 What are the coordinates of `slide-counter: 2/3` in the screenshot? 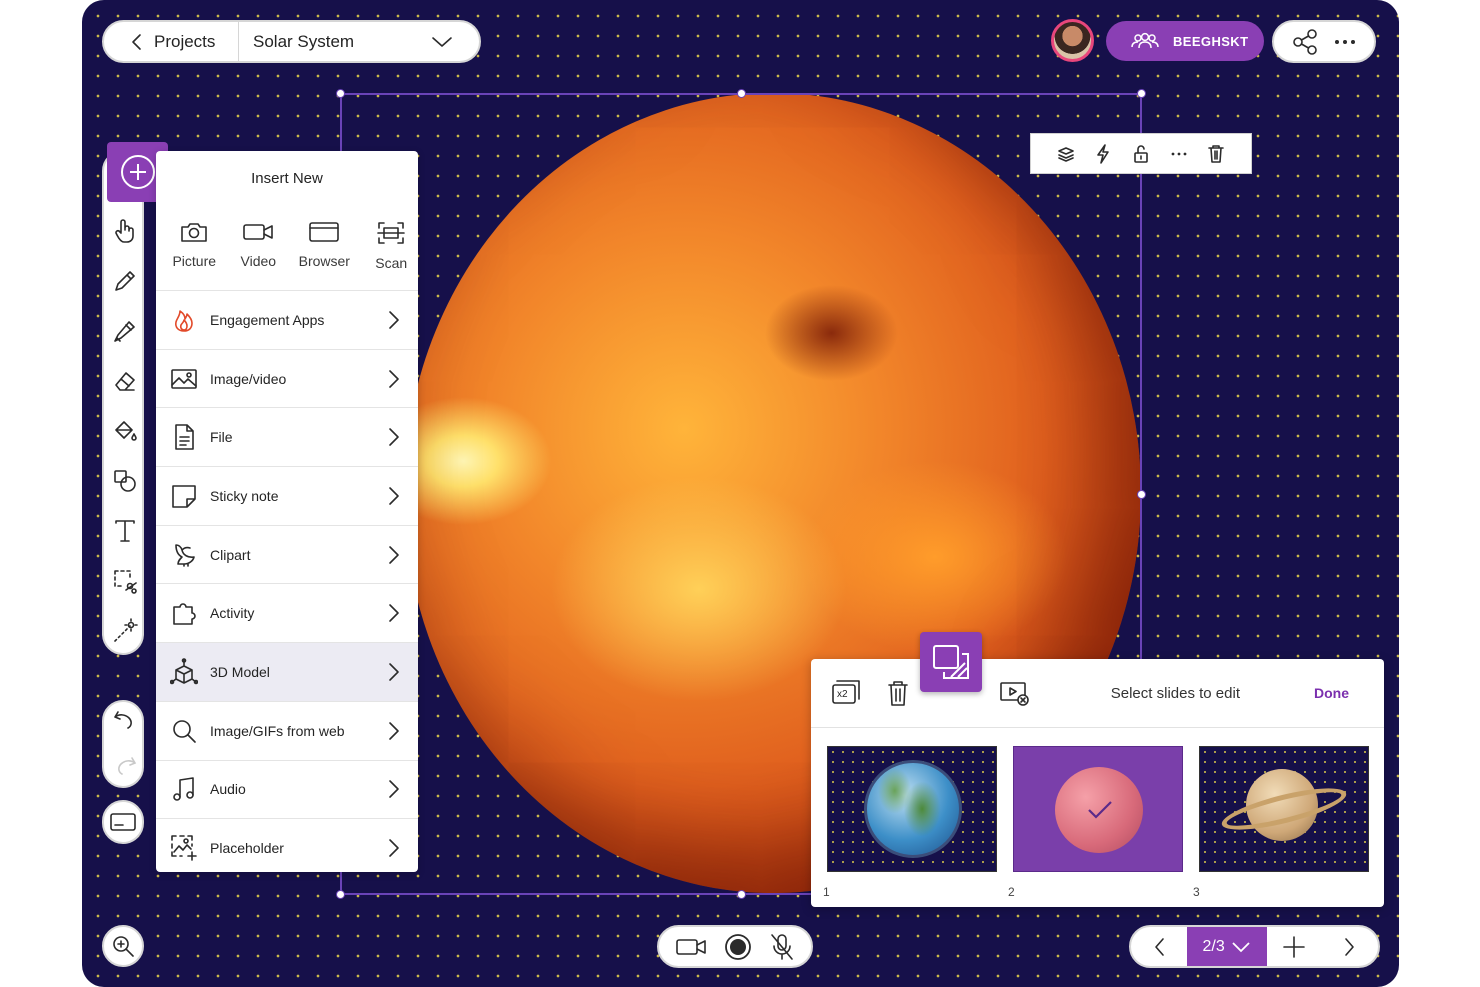 It's located at (1213, 946).